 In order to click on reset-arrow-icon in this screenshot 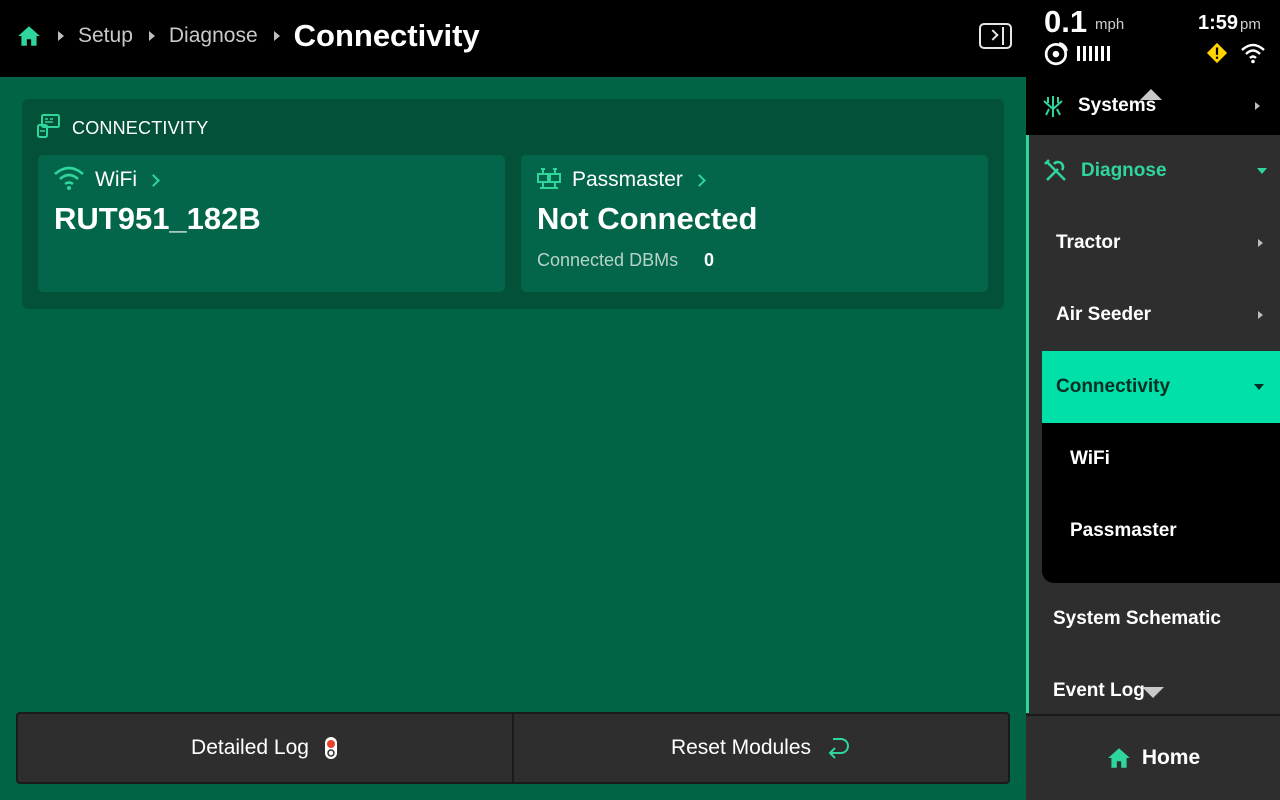, I will do `click(838, 748)`.